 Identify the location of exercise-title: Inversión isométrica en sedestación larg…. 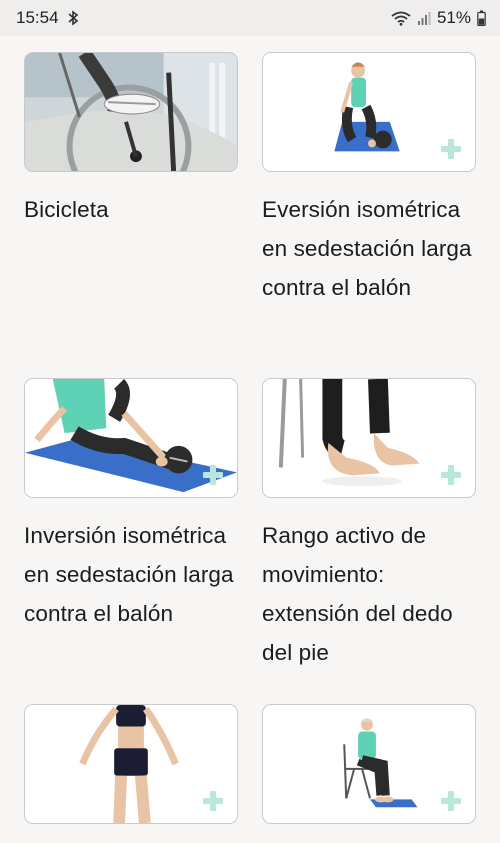
(131, 574).